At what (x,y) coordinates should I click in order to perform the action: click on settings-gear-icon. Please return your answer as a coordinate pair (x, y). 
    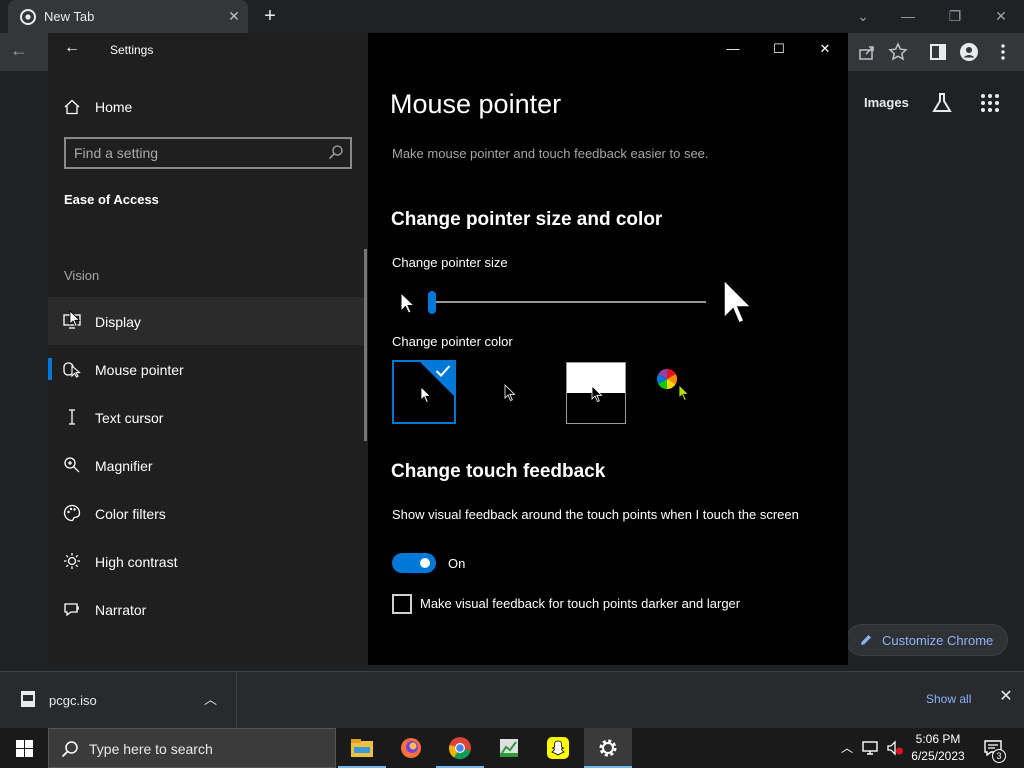
    Looking at the image, I should click on (608, 748).